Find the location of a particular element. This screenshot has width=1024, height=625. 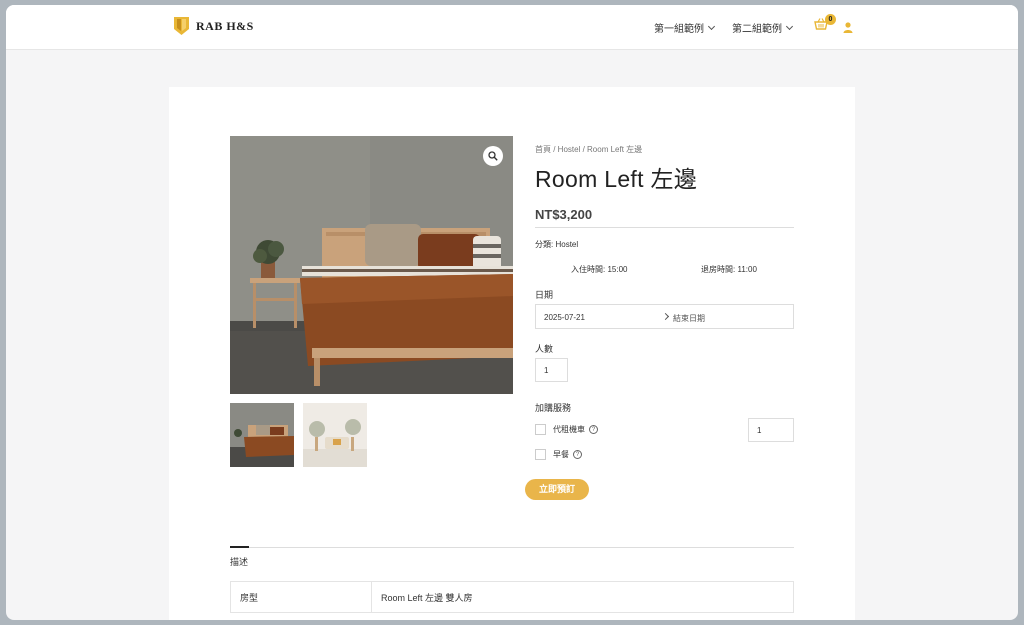

people-label: 人數 is located at coordinates (544, 349).